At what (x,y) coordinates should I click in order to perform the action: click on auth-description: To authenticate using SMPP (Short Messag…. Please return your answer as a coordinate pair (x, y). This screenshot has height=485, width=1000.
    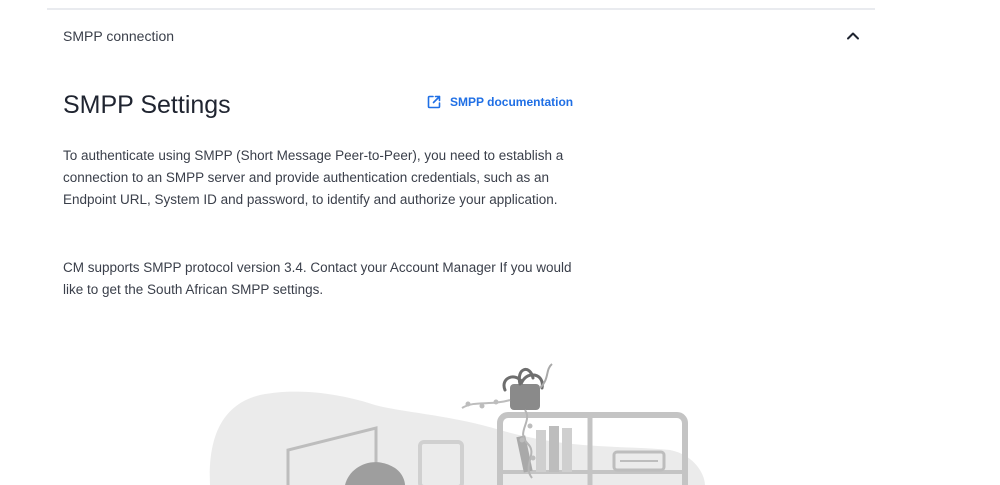
    Looking at the image, I should click on (313, 177).